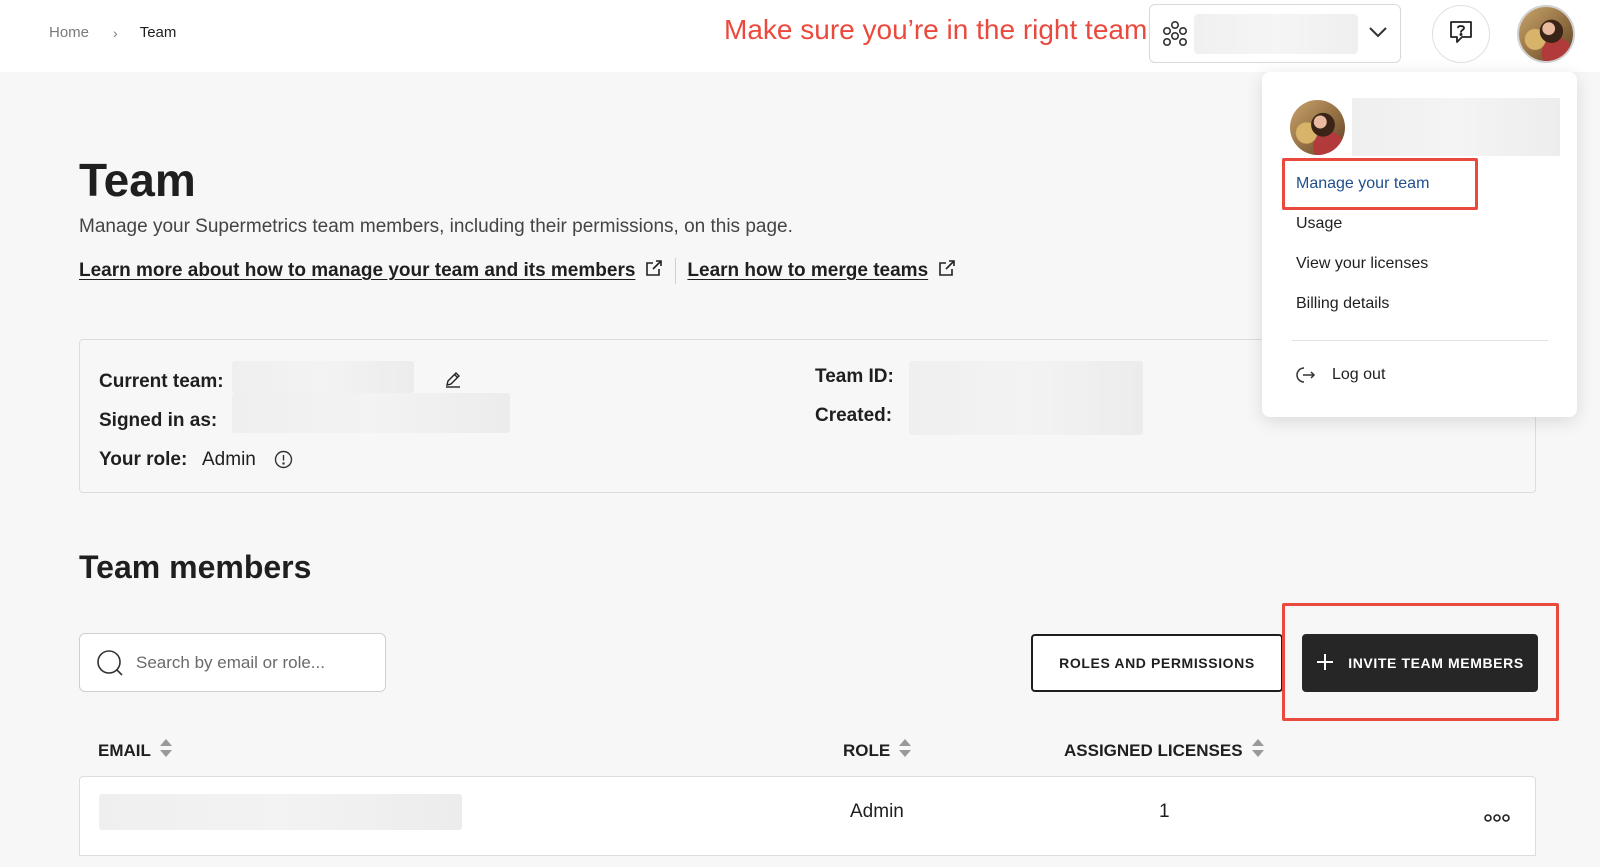 Image resolution: width=1600 pixels, height=867 pixels. Describe the element at coordinates (229, 459) in the screenshot. I see `role-value: Admin` at that location.